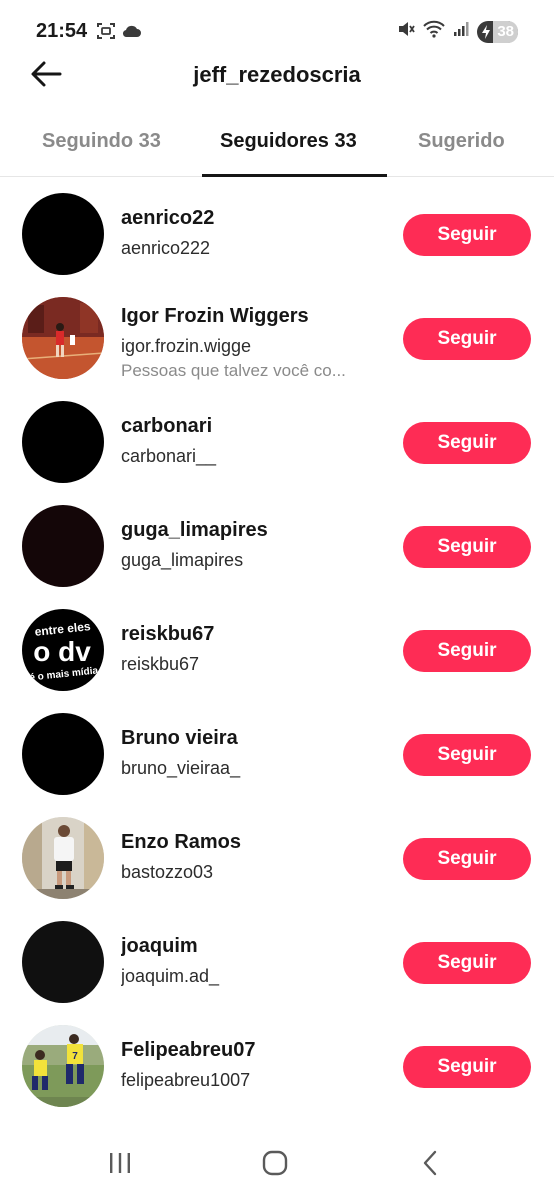 The width and height of the screenshot is (554, 1200). I want to click on recent-apps-icon, so click(120, 1165).